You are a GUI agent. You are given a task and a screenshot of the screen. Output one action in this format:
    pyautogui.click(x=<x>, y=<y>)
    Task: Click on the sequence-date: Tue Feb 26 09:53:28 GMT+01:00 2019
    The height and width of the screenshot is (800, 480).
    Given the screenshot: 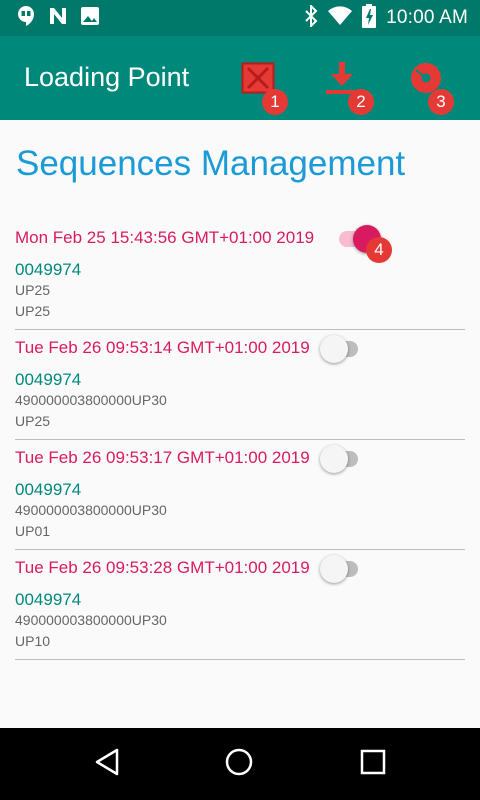 What is the action you would take?
    pyautogui.click(x=162, y=567)
    